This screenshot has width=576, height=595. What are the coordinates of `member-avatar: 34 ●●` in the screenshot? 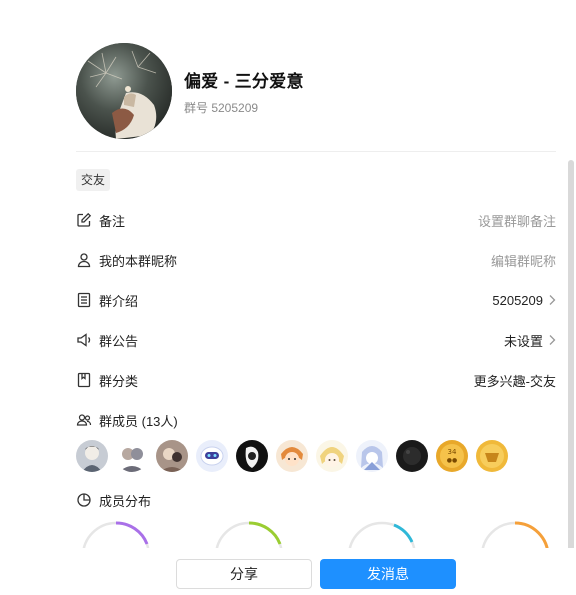 It's located at (452, 456).